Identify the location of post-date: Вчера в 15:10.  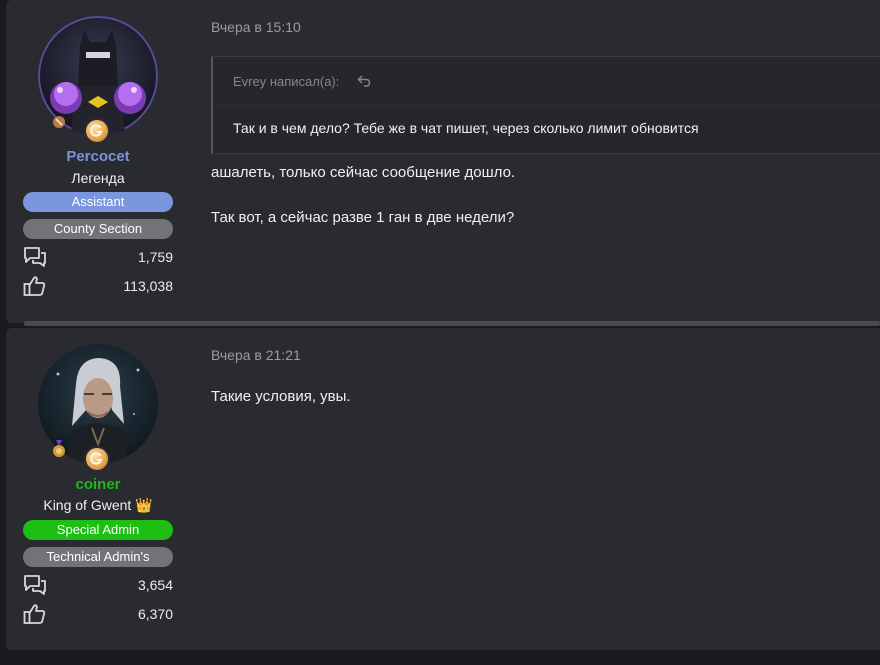
(256, 27).